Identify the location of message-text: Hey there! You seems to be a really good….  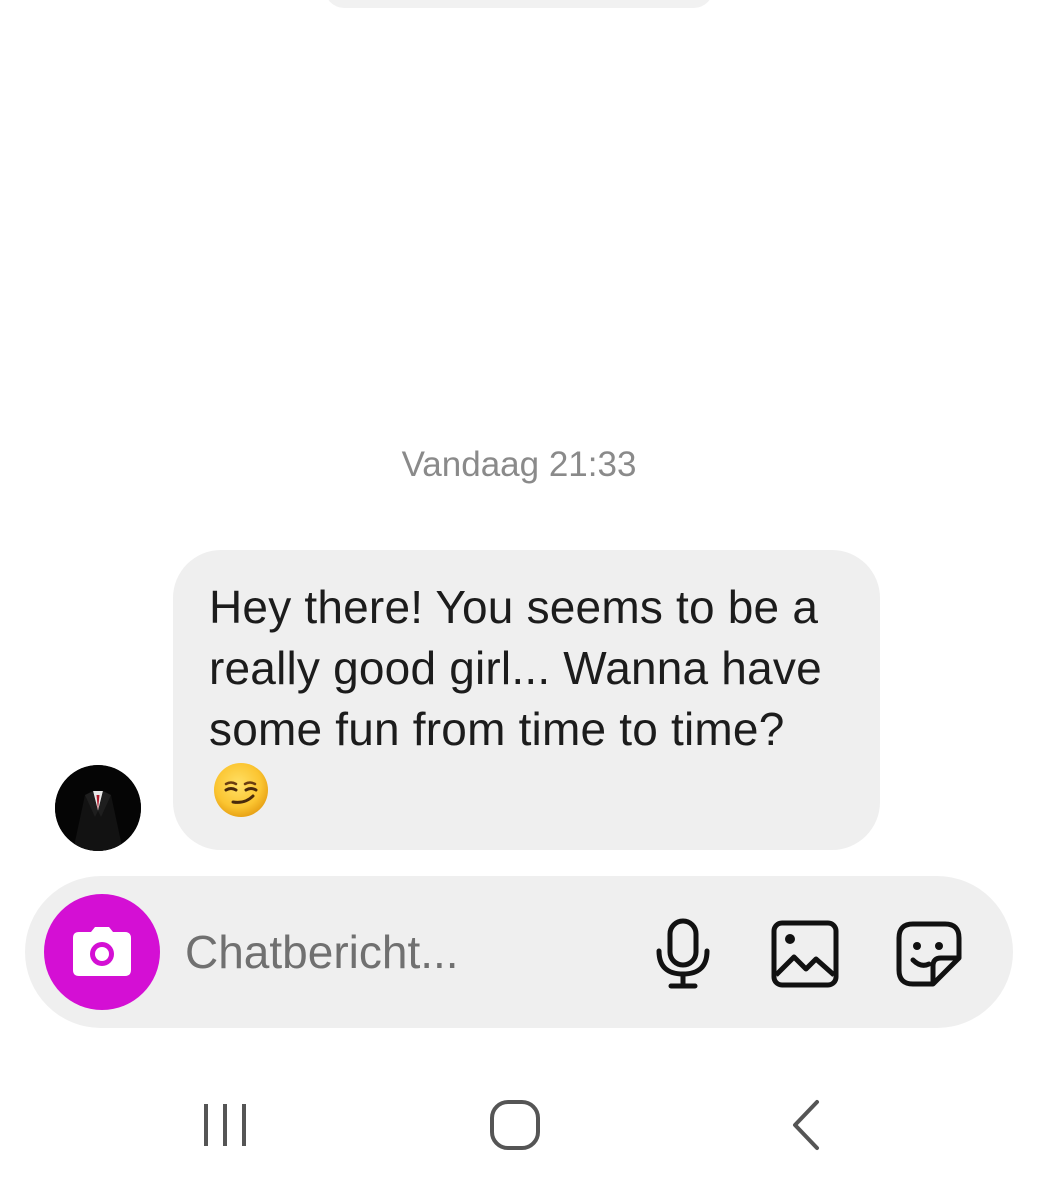
(529, 699).